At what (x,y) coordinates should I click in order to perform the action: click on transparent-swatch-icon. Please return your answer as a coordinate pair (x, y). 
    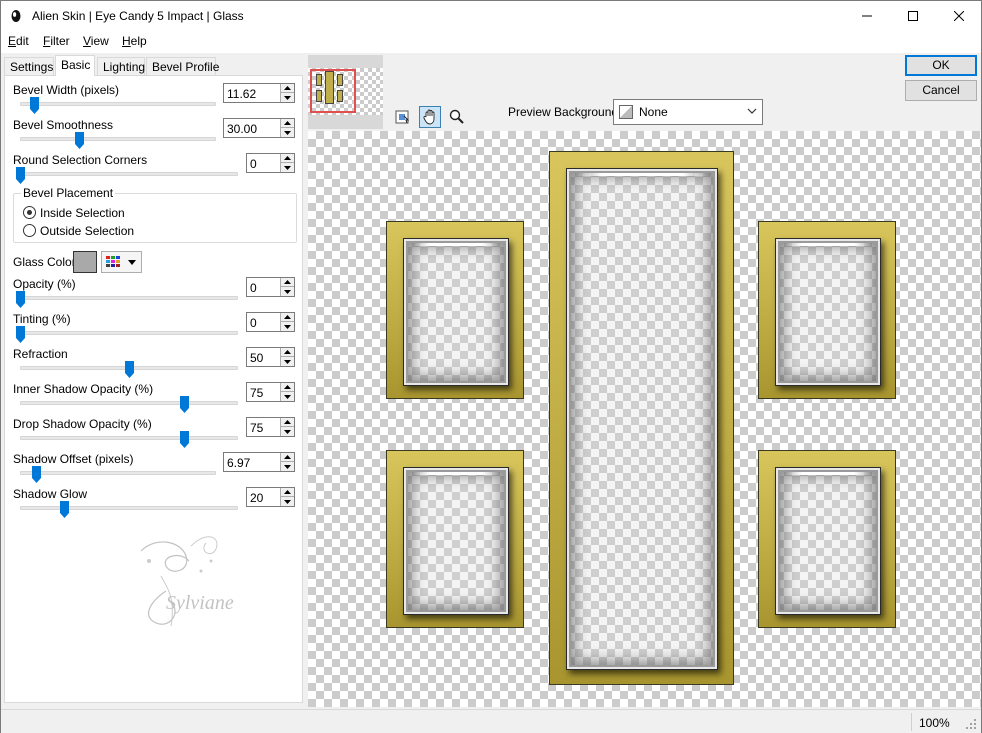
    Looking at the image, I should click on (626, 112).